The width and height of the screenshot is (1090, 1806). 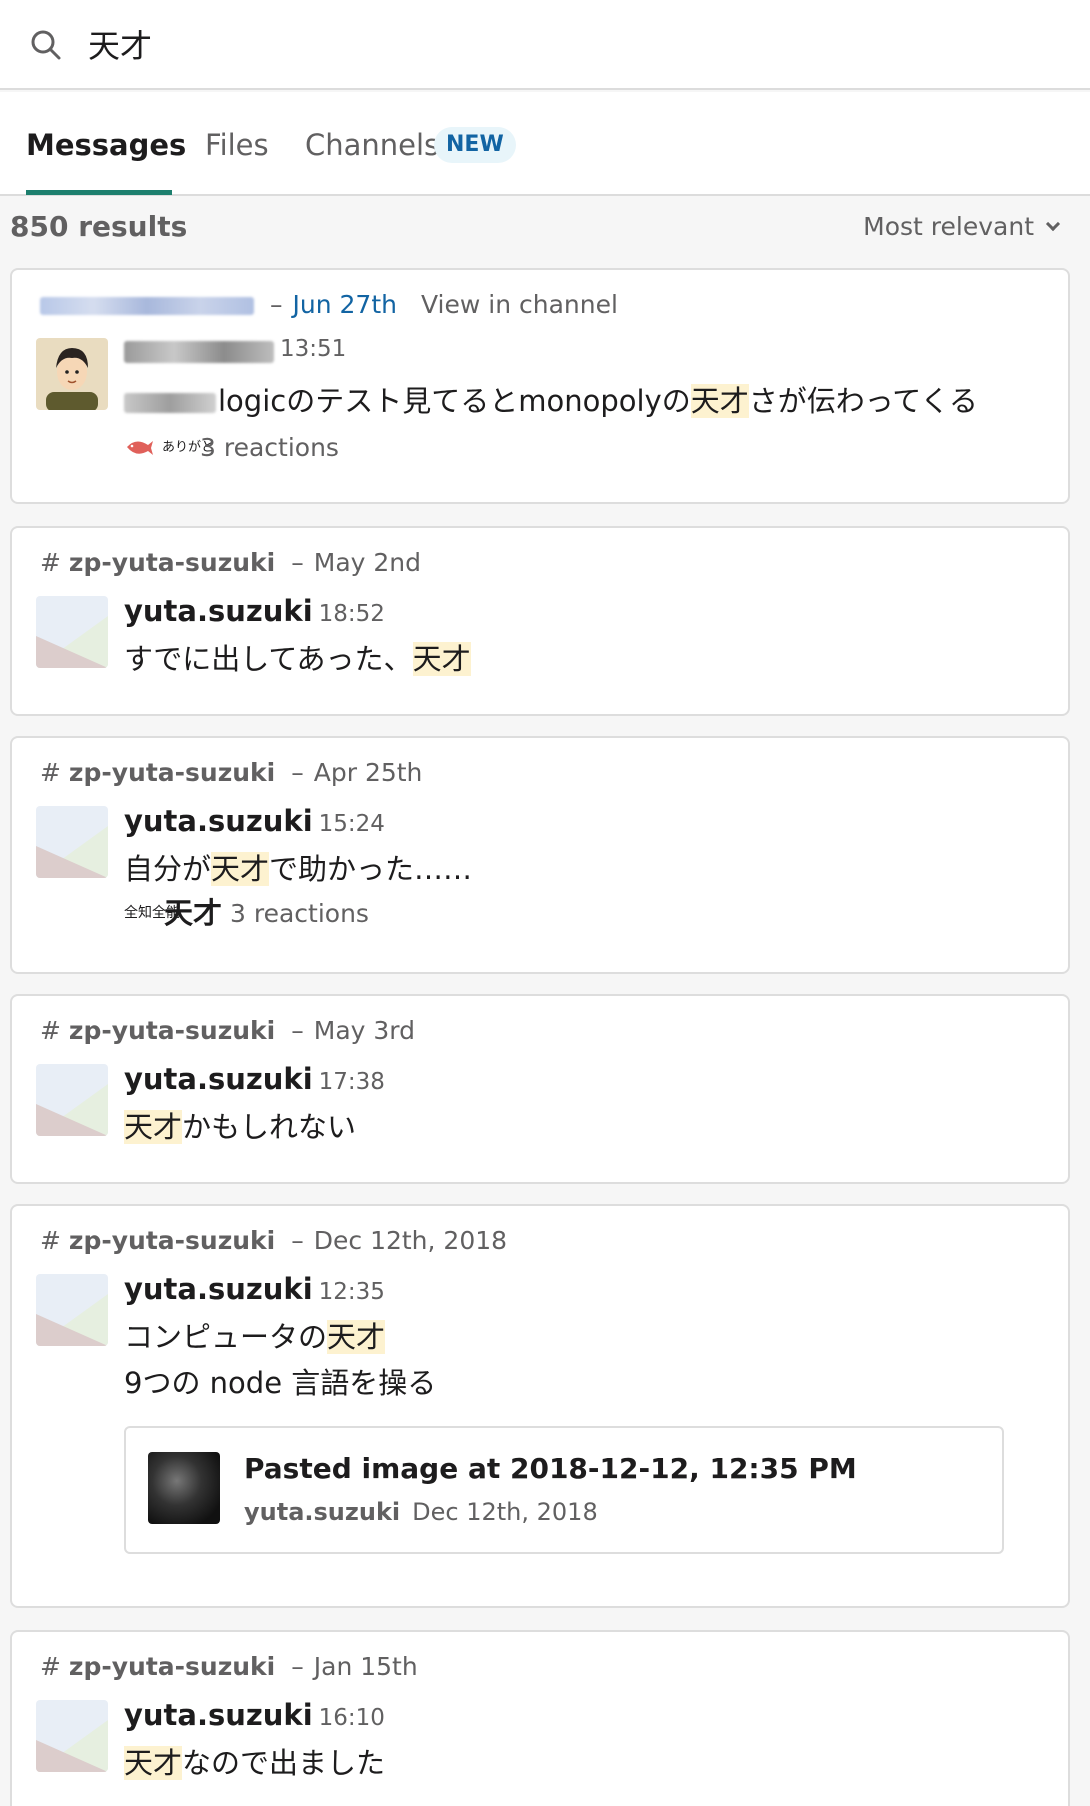 What do you see at coordinates (188, 447) in the screenshot?
I see `arigato-emoji: ありがと` at bounding box center [188, 447].